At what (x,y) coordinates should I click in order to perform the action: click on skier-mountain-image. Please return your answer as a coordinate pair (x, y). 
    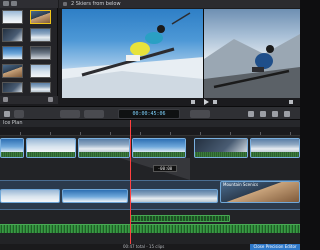
    Looking at the image, I should click on (252, 66).